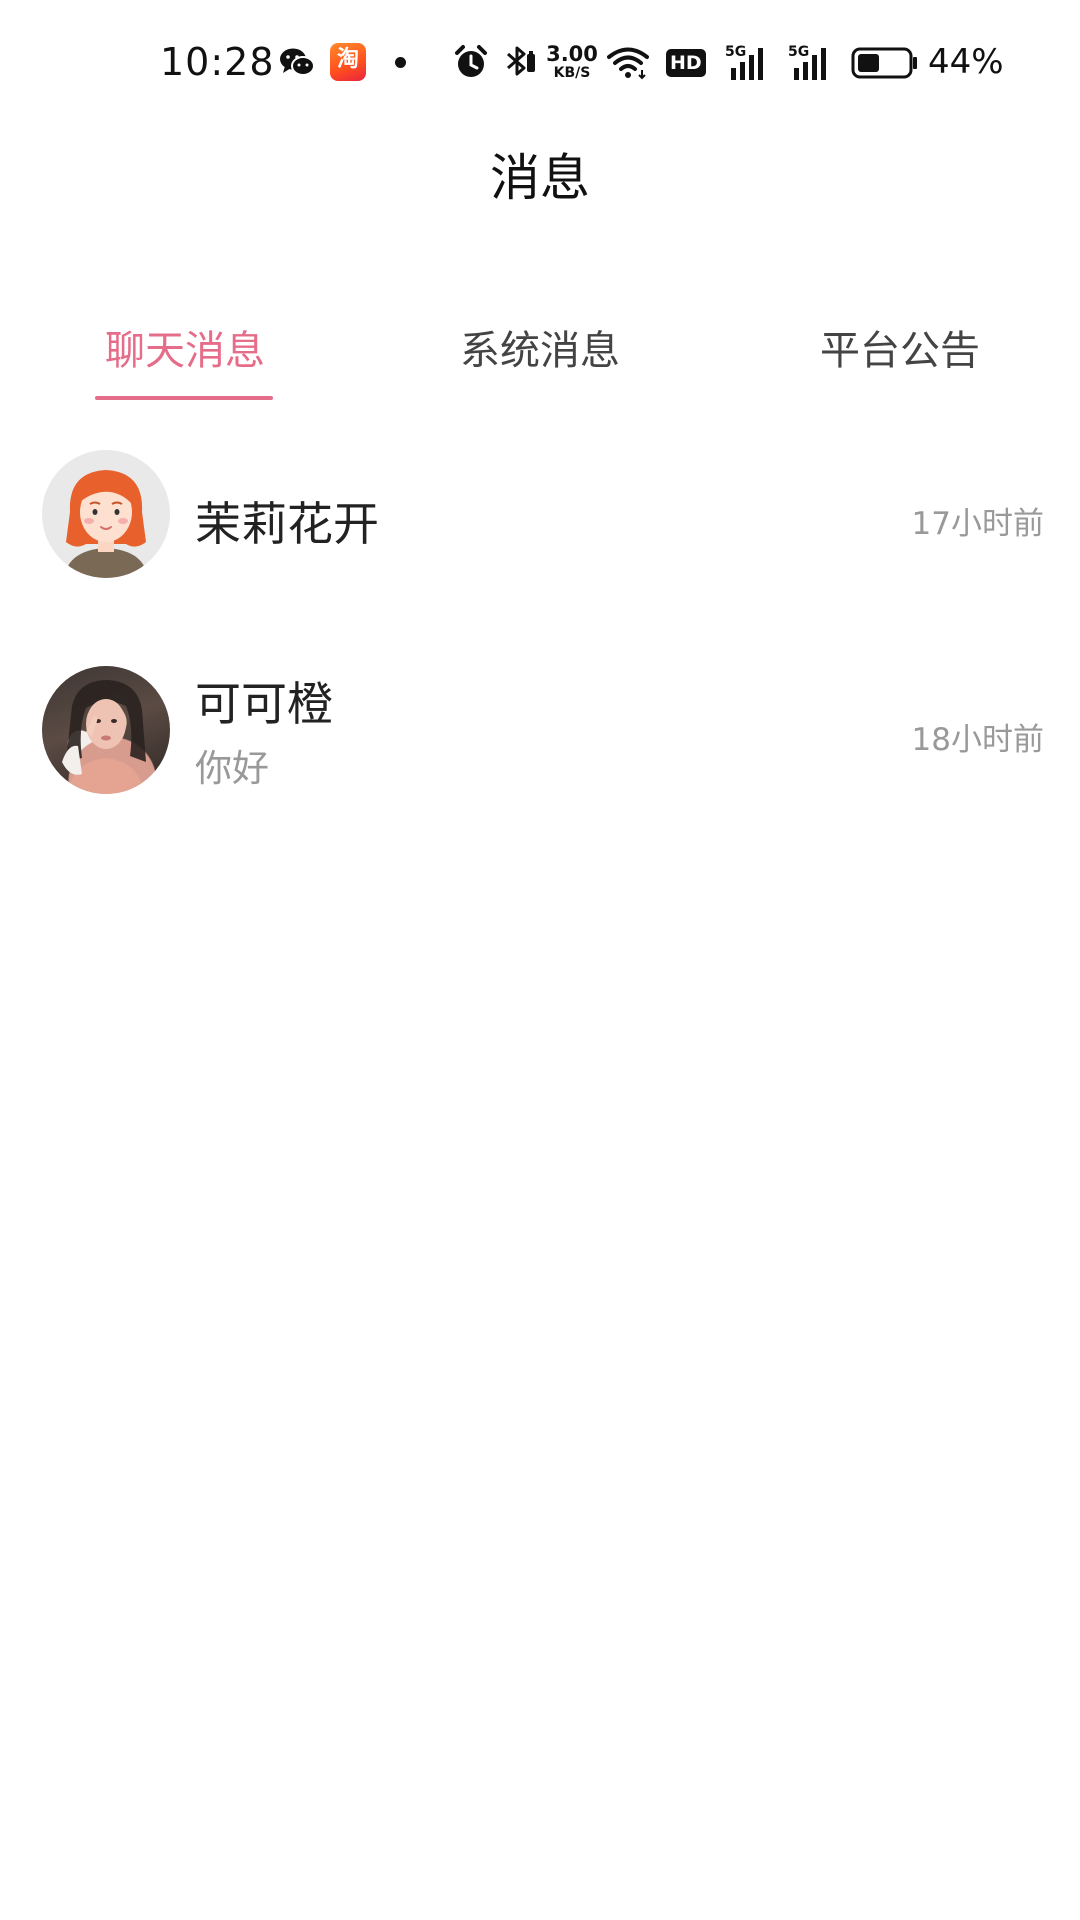 This screenshot has height=1920, width=1080. What do you see at coordinates (966, 62) in the screenshot?
I see `battery-percent: 44%` at bounding box center [966, 62].